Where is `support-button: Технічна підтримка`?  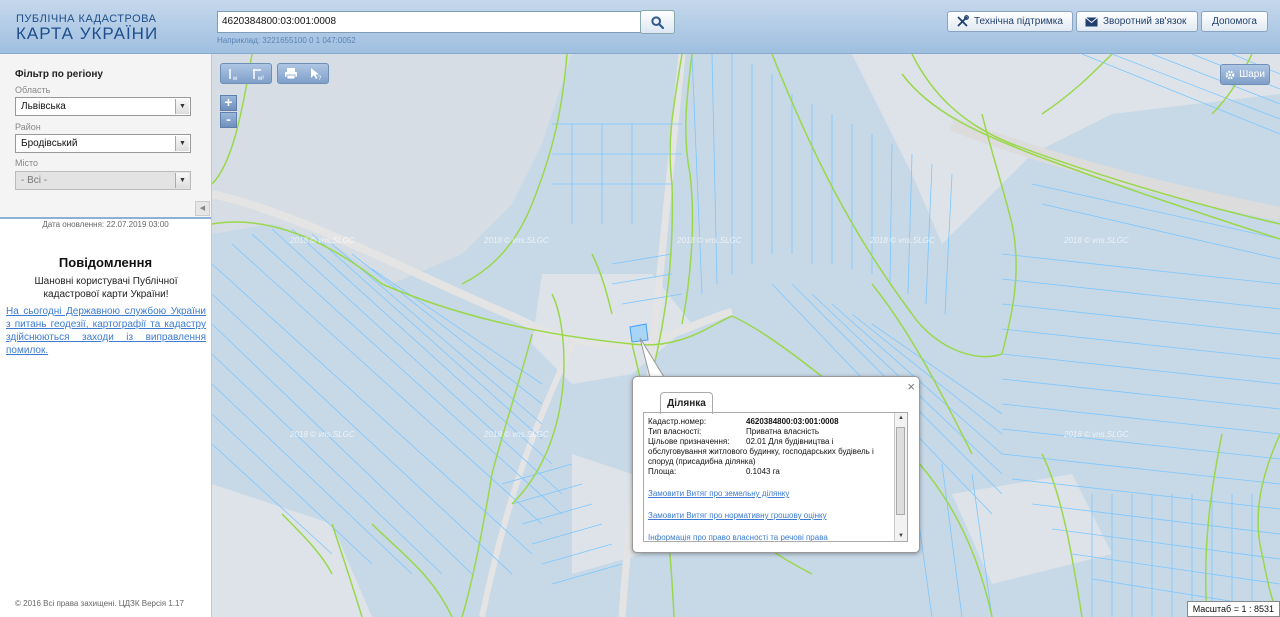
support-button: Технічна підтримка is located at coordinates (1010, 21).